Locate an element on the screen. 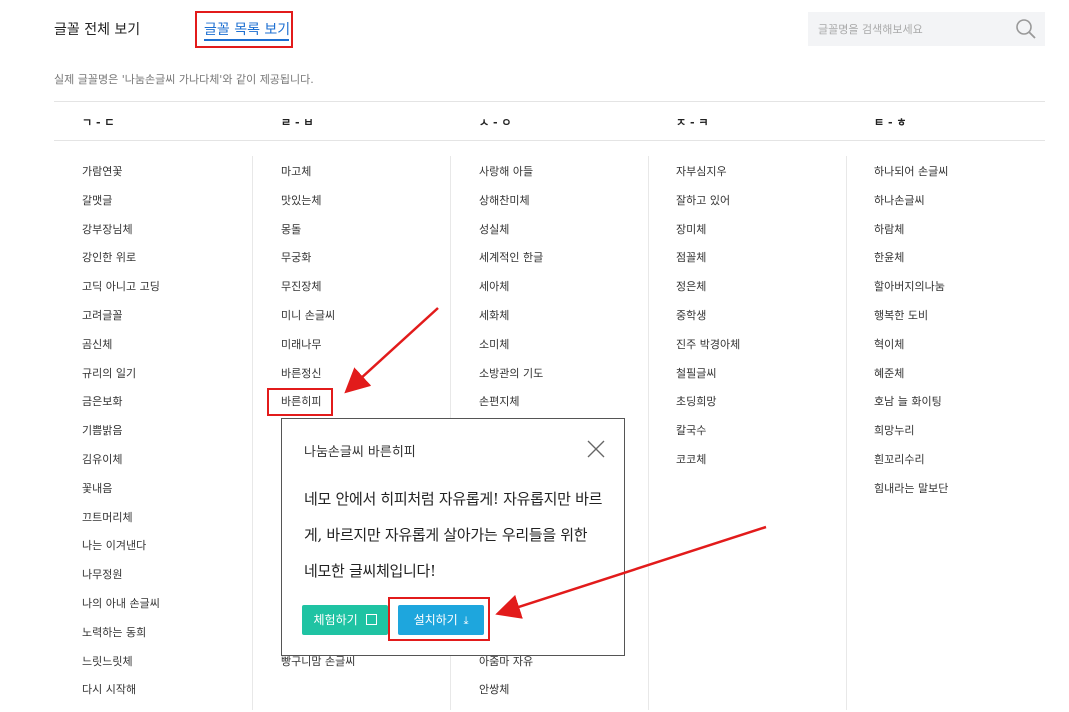  highlight-box-tab is located at coordinates (244, 29).